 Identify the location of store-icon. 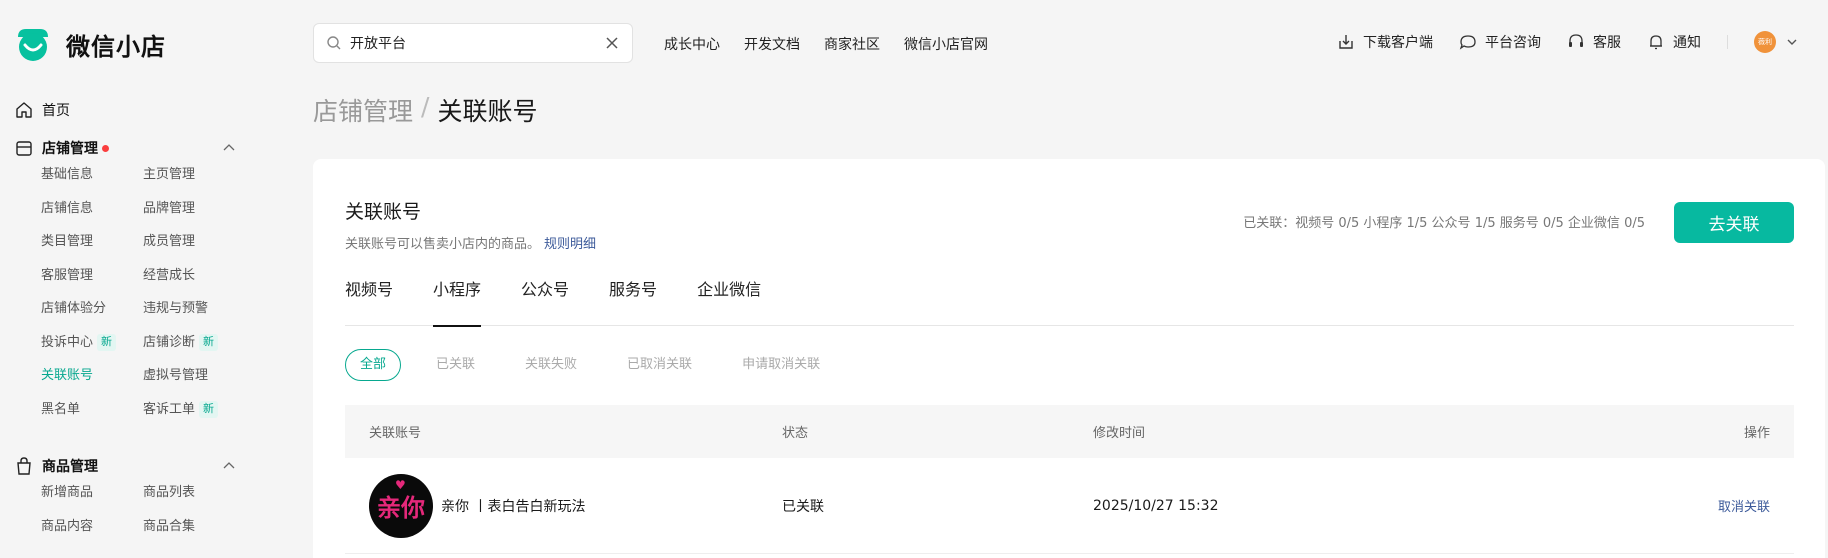
(24, 148).